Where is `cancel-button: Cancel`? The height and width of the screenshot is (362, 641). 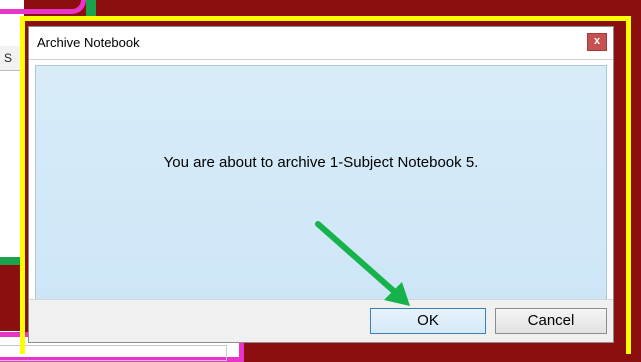
cancel-button: Cancel is located at coordinates (551, 321).